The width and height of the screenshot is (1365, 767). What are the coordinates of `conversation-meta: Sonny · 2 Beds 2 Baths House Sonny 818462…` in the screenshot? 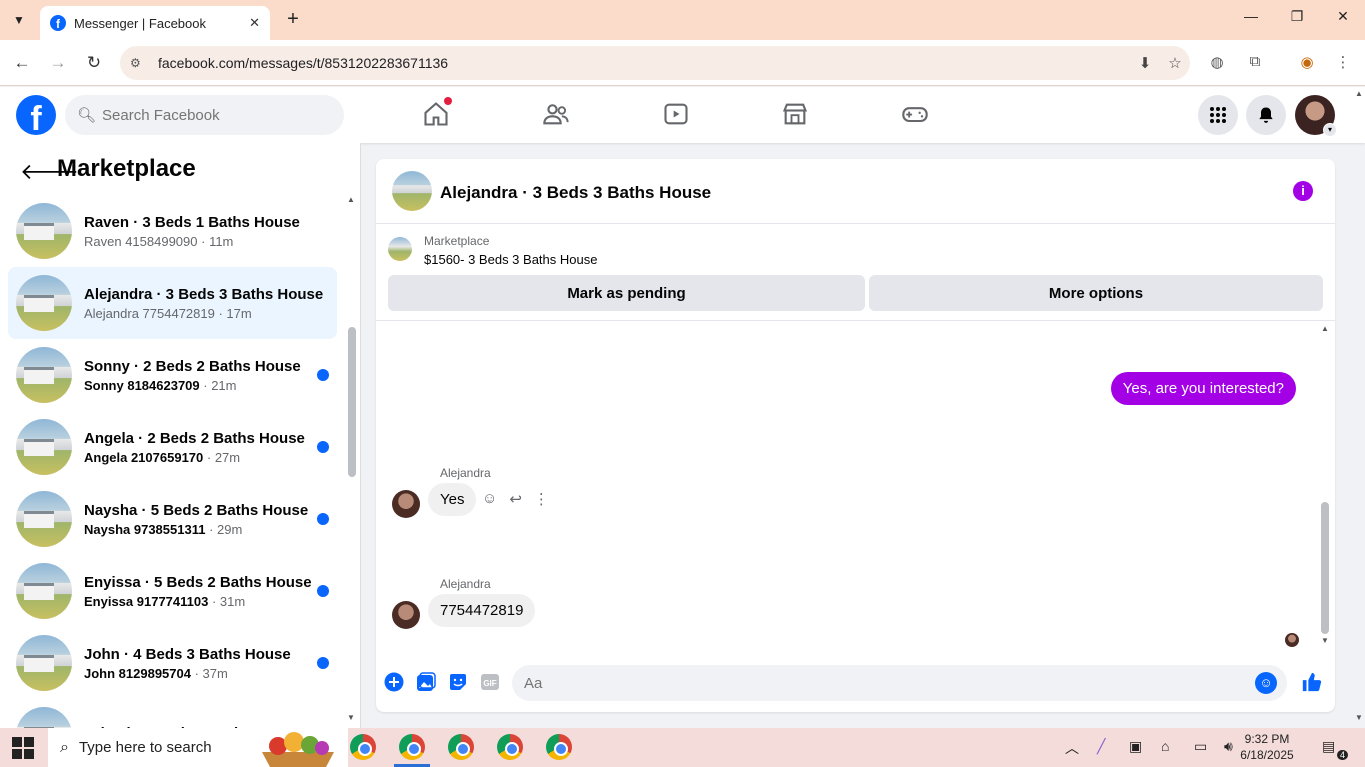 It's located at (200, 375).